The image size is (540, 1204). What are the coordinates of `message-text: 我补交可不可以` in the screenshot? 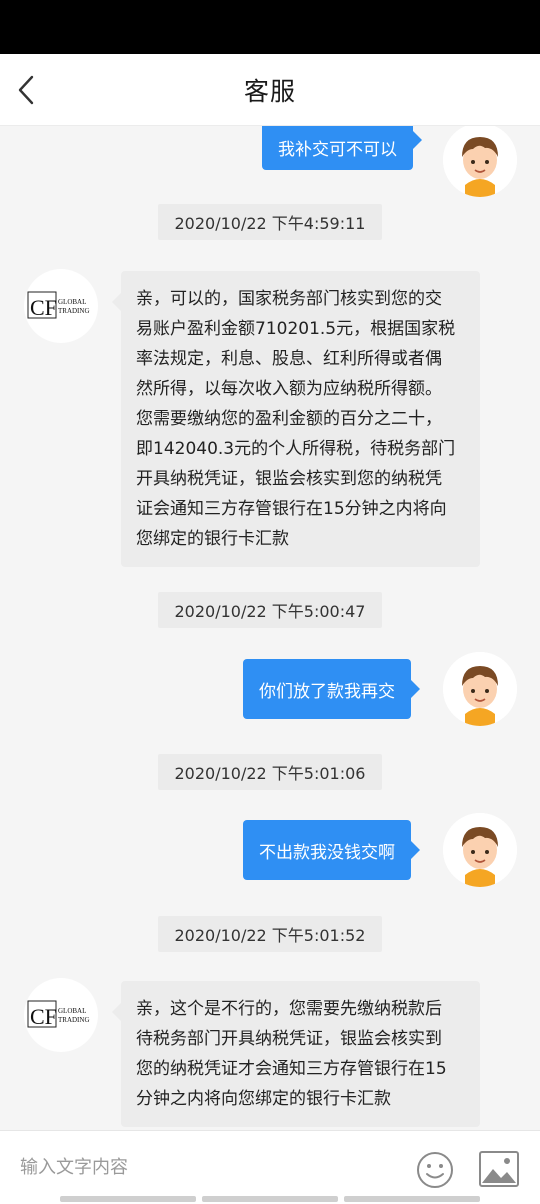 It's located at (337, 149).